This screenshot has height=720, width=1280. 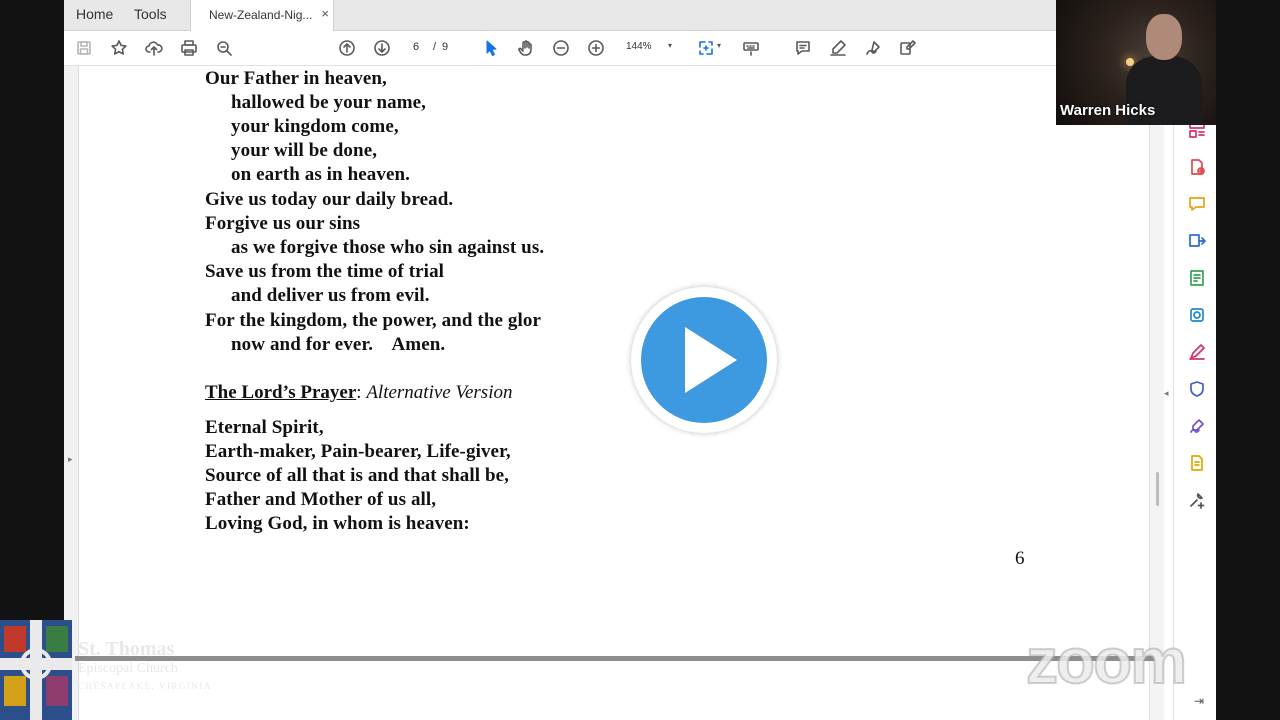 I want to click on prayer-line: and deliver us from evil., so click(x=330, y=295).